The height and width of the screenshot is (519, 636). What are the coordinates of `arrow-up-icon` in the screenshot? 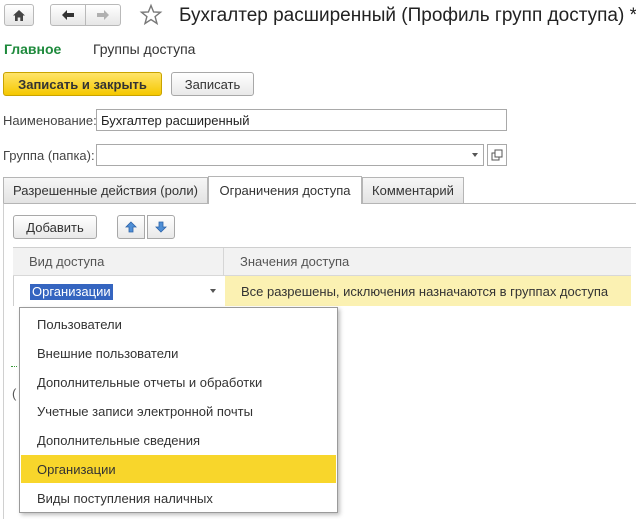 It's located at (131, 227).